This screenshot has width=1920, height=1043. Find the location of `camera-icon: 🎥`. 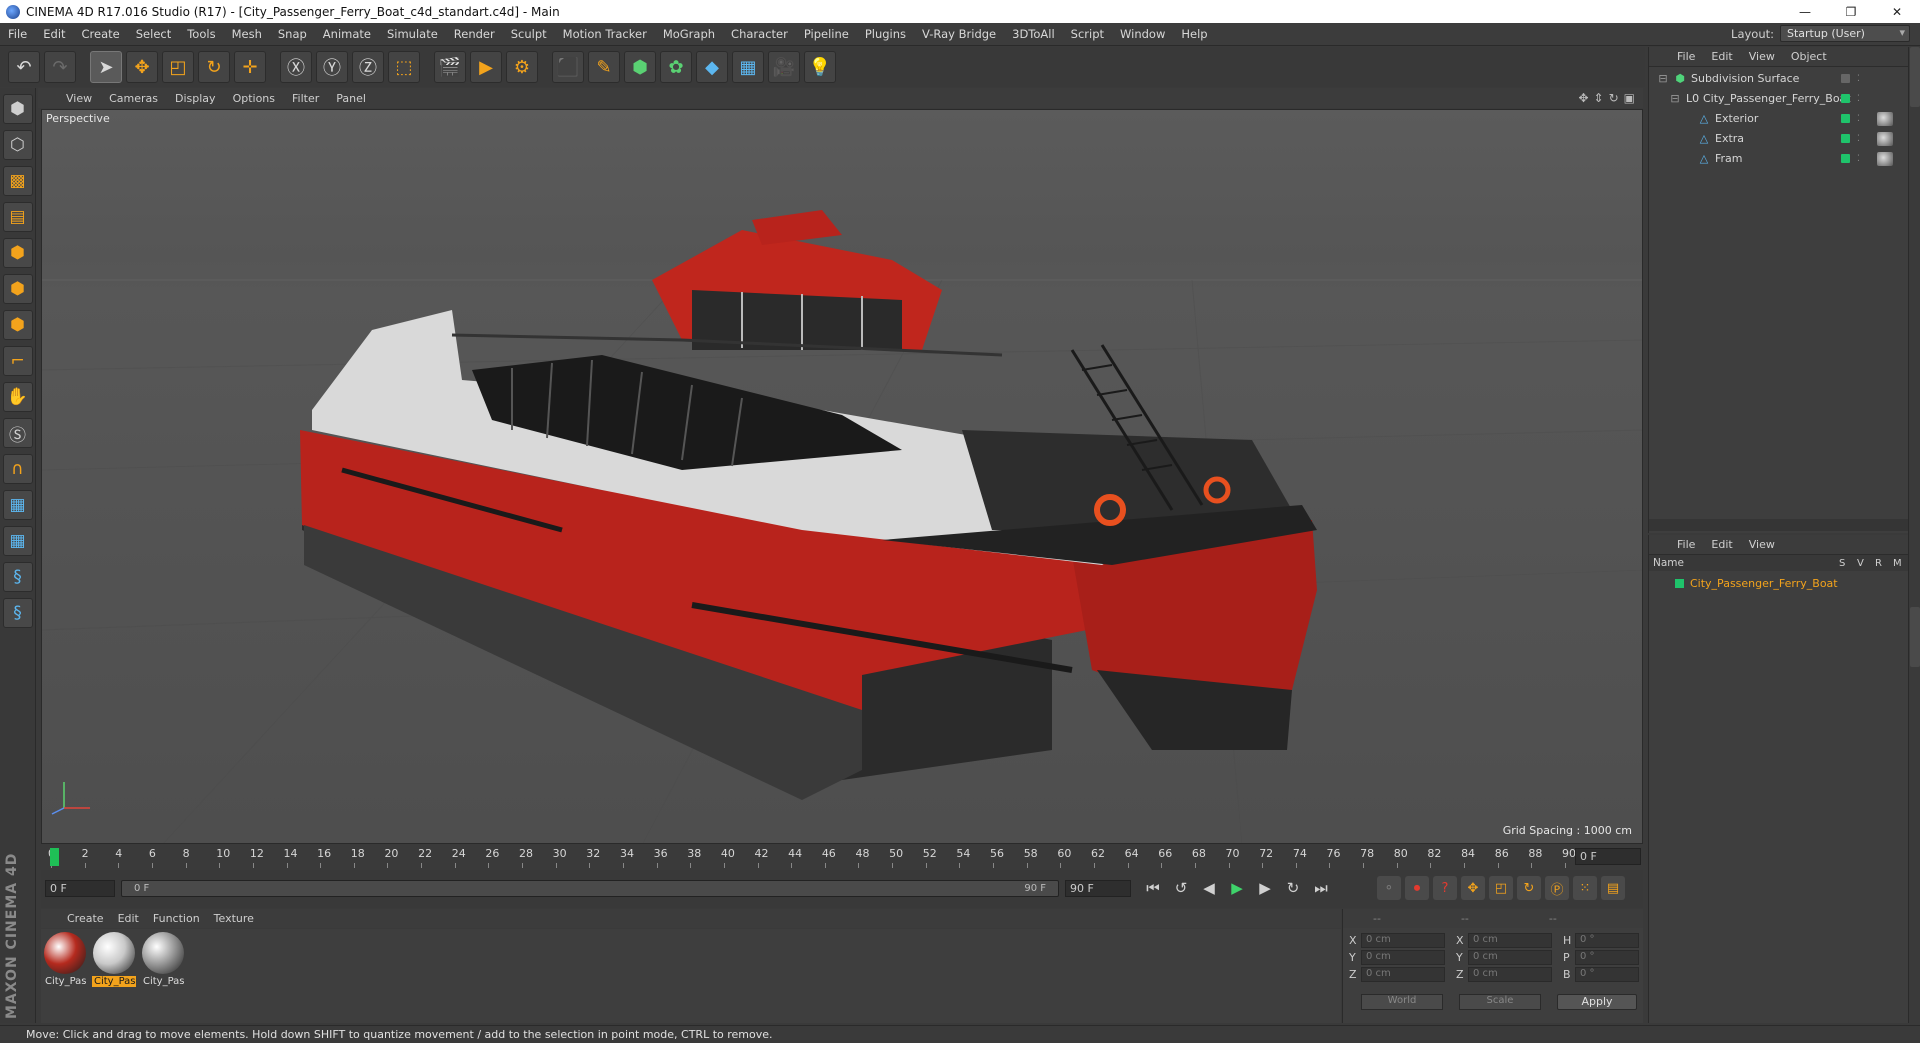

camera-icon: 🎥 is located at coordinates (784, 67).